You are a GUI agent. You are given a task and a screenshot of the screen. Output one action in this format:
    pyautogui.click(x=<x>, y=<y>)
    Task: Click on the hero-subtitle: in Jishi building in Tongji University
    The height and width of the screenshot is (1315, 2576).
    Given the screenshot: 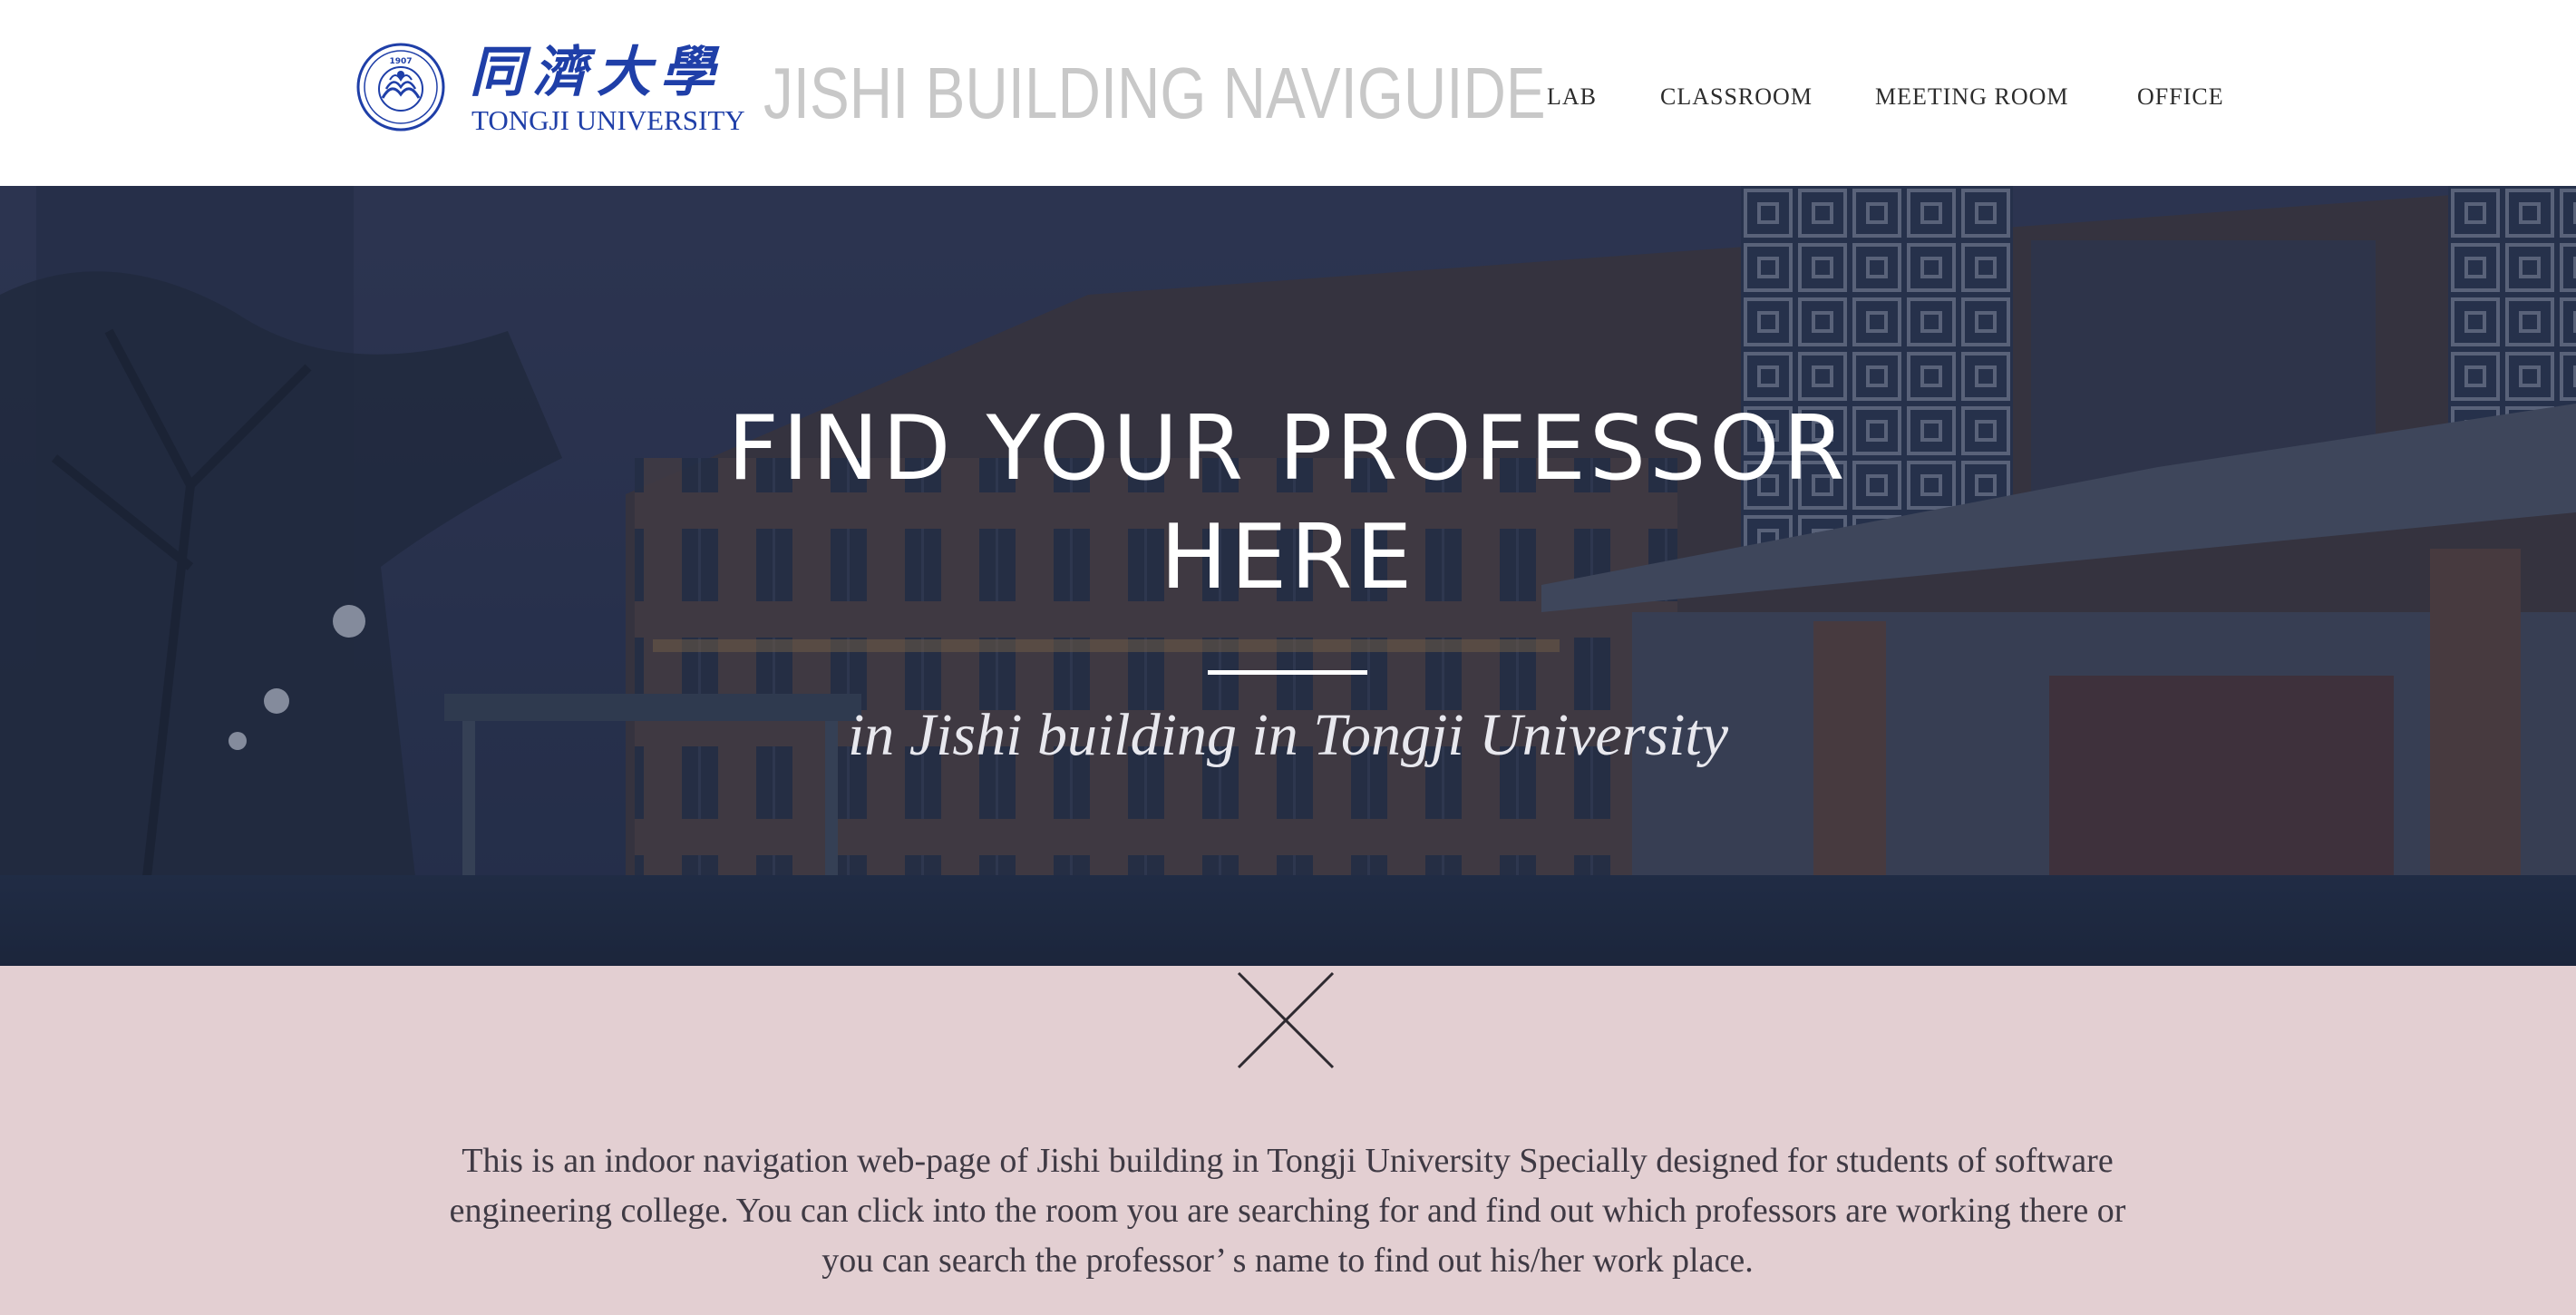 What is the action you would take?
    pyautogui.click(x=1288, y=735)
    